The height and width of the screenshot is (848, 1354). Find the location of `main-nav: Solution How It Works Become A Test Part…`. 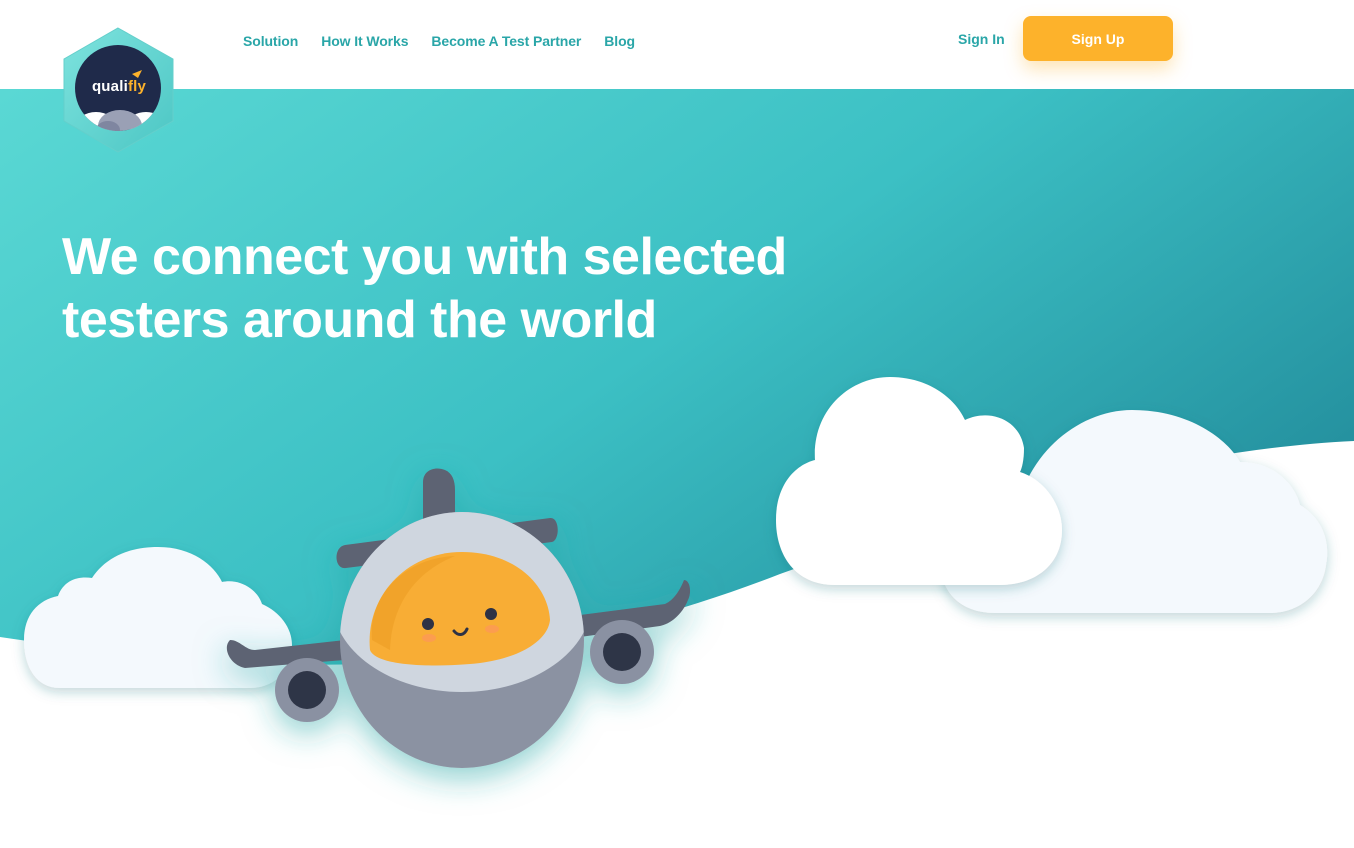

main-nav: Solution How It Works Become A Test Part… is located at coordinates (439, 41).